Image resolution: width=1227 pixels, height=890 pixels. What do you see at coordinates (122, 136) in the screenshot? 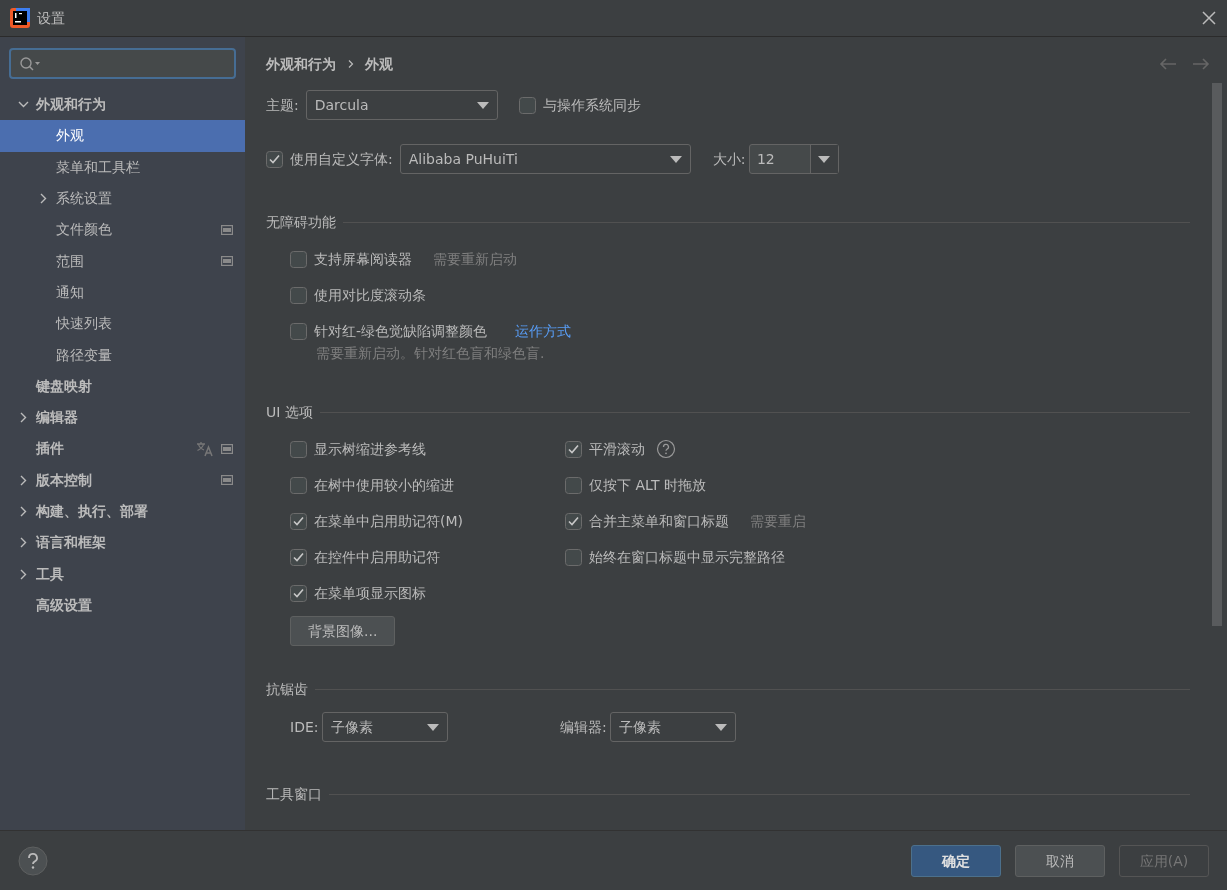
I see `sidebar-item: 外观` at bounding box center [122, 136].